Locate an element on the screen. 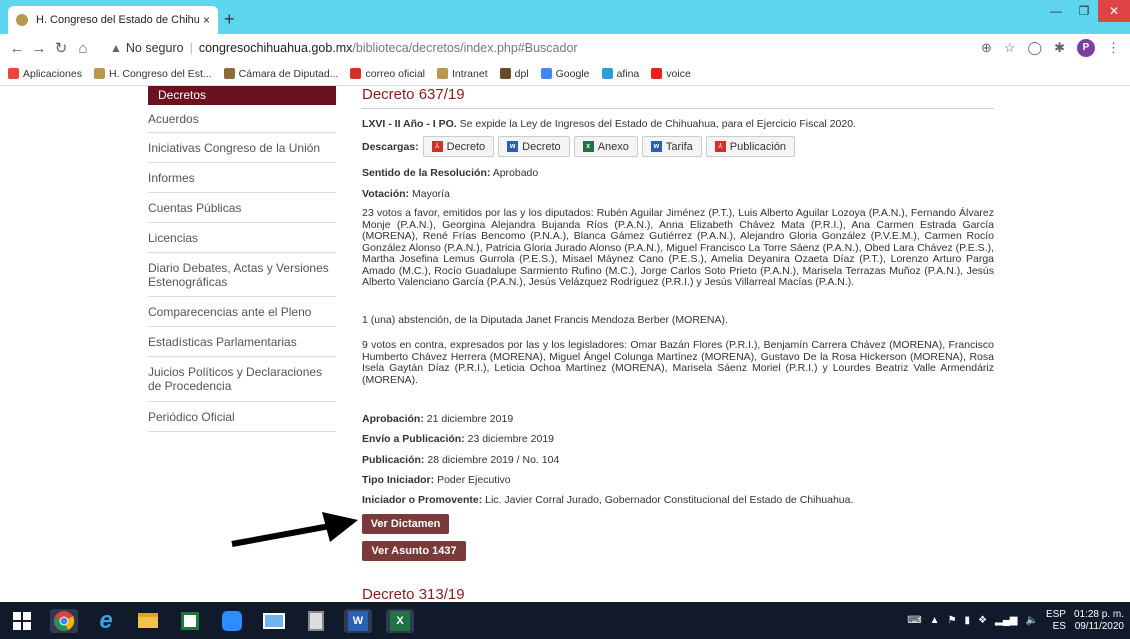 The width and height of the screenshot is (1130, 639). download-button: ⅄ Decreto is located at coordinates (458, 146).